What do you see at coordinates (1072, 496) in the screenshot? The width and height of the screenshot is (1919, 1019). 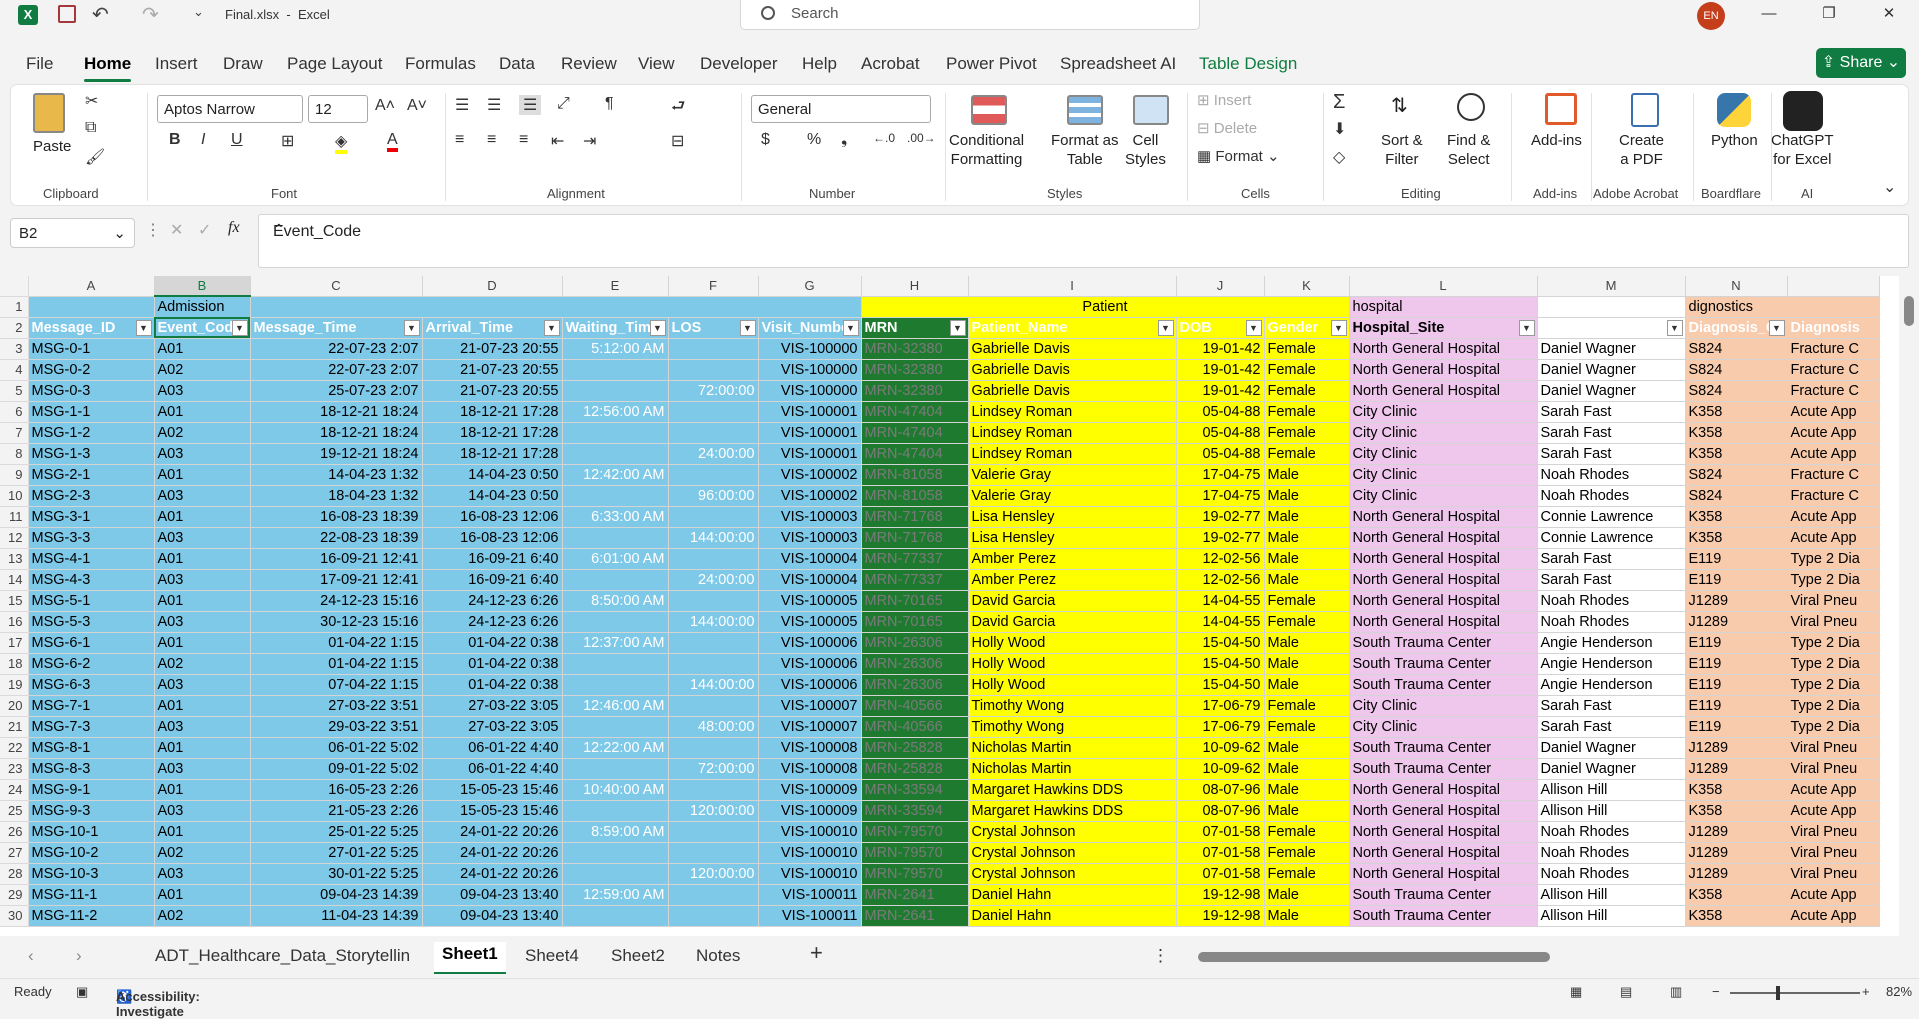 I see `cell: Valerie Gray` at bounding box center [1072, 496].